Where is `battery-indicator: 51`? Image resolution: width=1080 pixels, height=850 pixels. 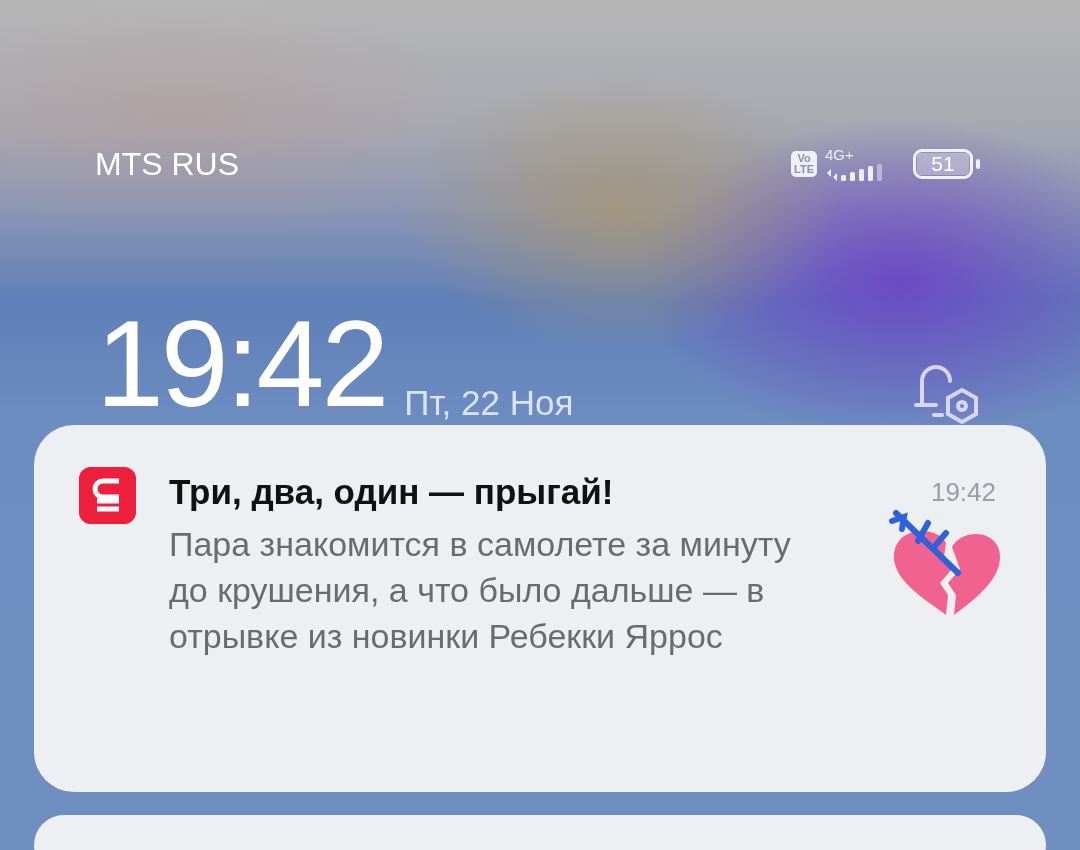 battery-indicator: 51 is located at coordinates (943, 164).